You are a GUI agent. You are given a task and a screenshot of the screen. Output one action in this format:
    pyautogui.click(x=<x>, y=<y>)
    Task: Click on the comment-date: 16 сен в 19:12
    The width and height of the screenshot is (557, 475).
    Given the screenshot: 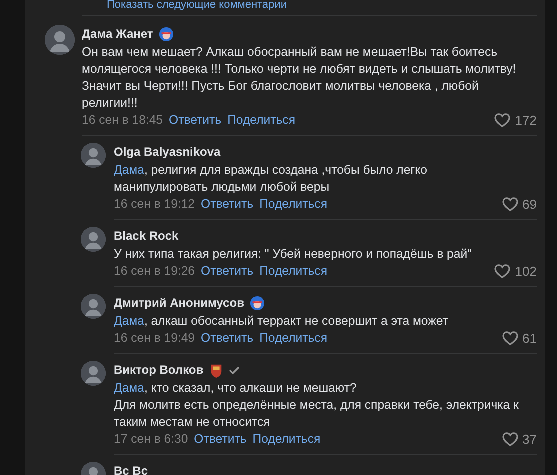 What is the action you would take?
    pyautogui.click(x=155, y=204)
    